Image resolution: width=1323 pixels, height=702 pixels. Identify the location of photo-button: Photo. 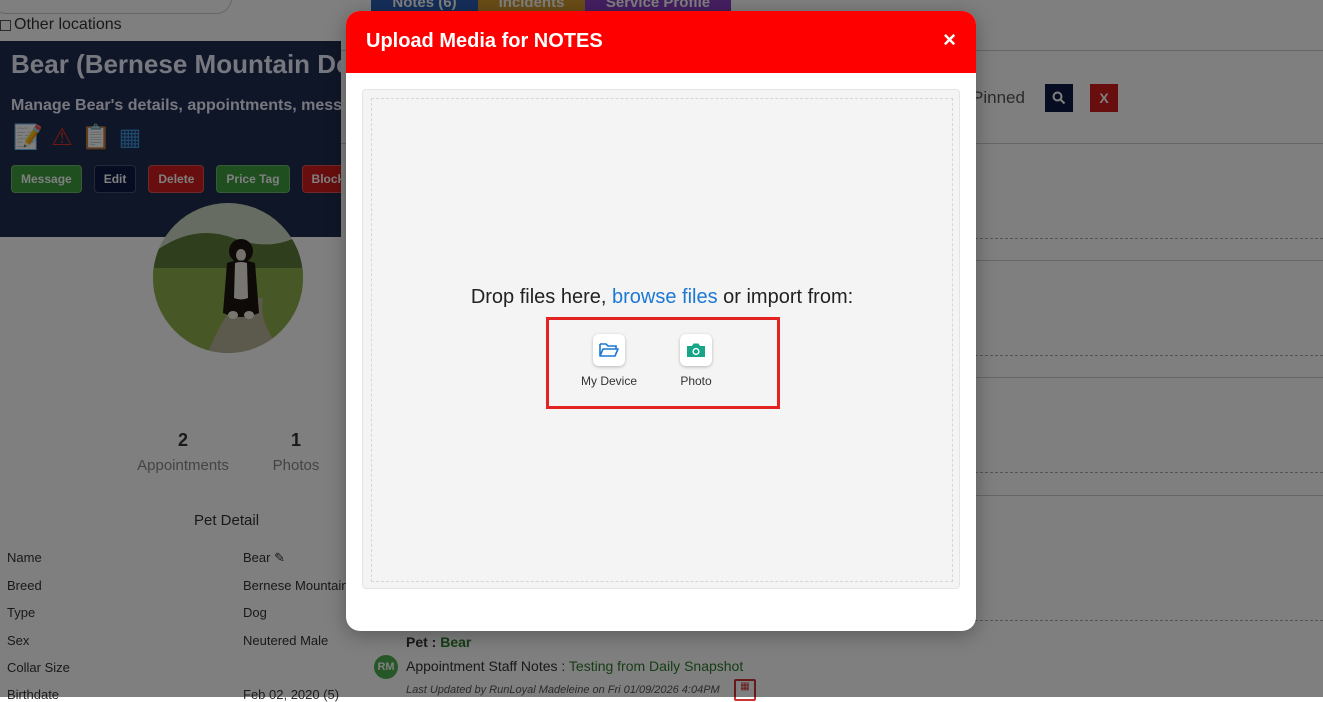
(696, 361).